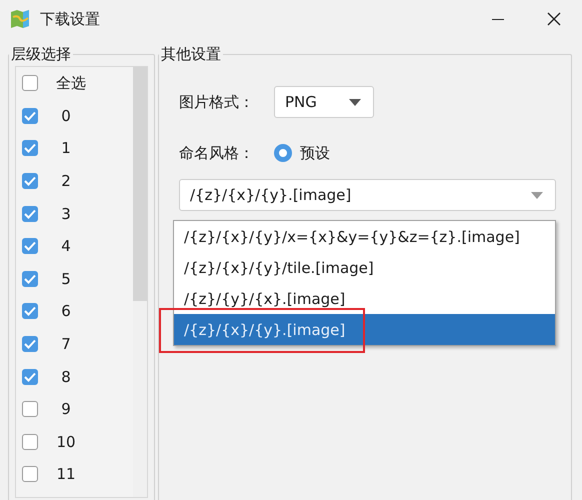  Describe the element at coordinates (66, 246) in the screenshot. I see `level-label: 4` at that location.